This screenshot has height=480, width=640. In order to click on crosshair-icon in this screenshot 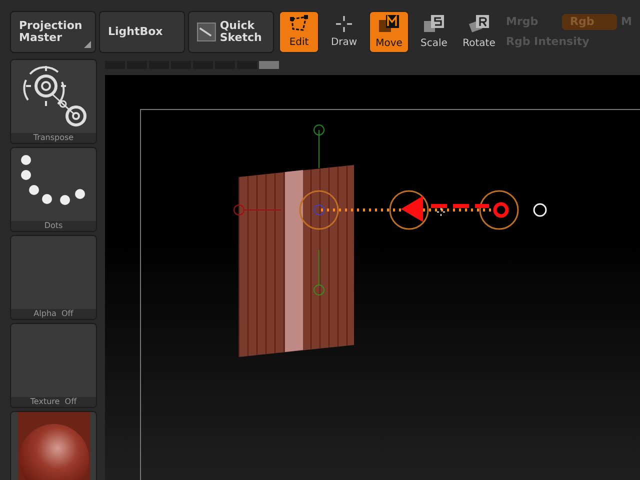, I will do `click(344, 23)`.